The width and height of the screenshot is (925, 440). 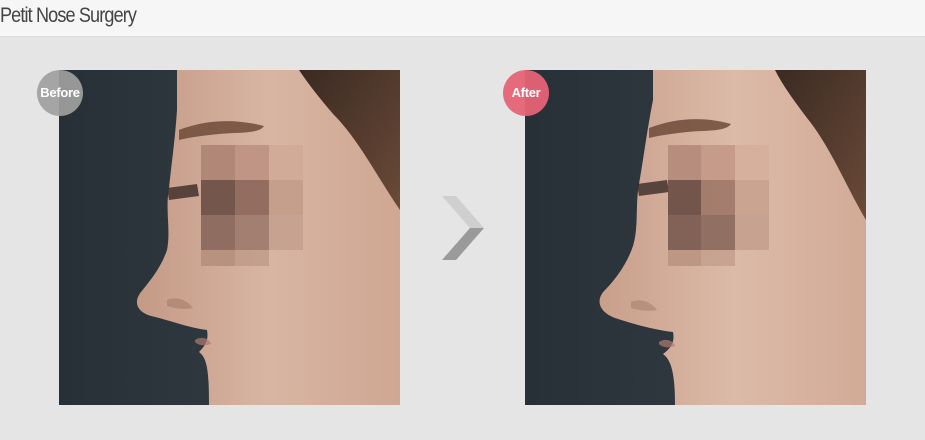 I want to click on page-header: Petit Nose Surgery, so click(x=462, y=18).